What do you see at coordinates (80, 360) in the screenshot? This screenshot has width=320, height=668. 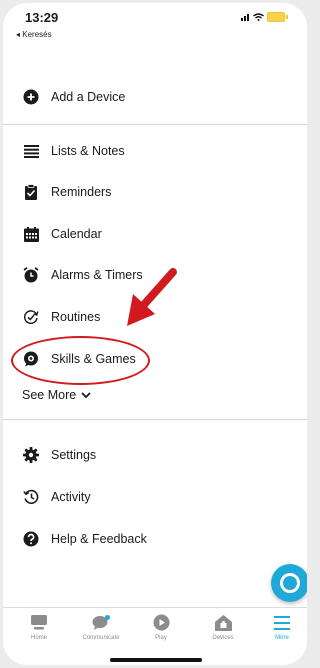 I see `annotation-highlight-circle` at bounding box center [80, 360].